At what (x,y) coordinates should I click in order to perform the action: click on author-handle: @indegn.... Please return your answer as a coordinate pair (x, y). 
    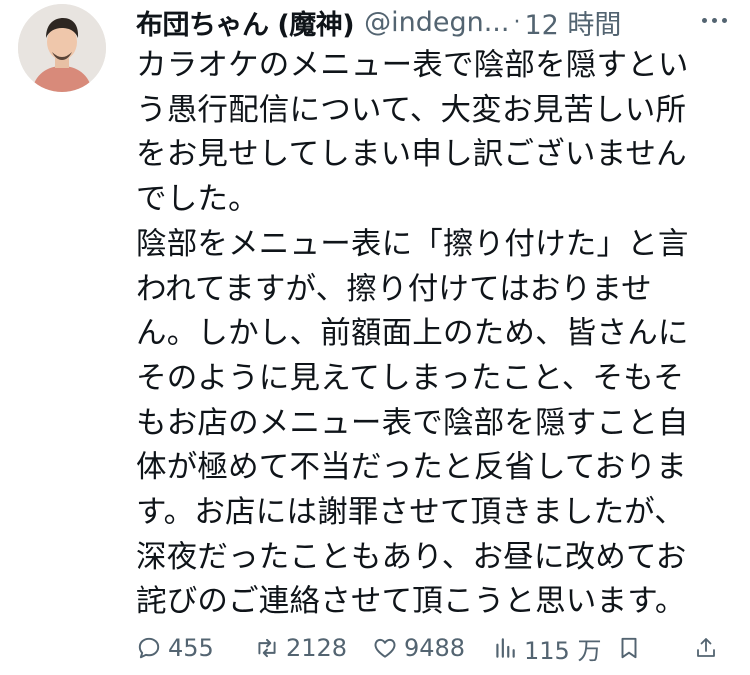
    Looking at the image, I should click on (436, 22).